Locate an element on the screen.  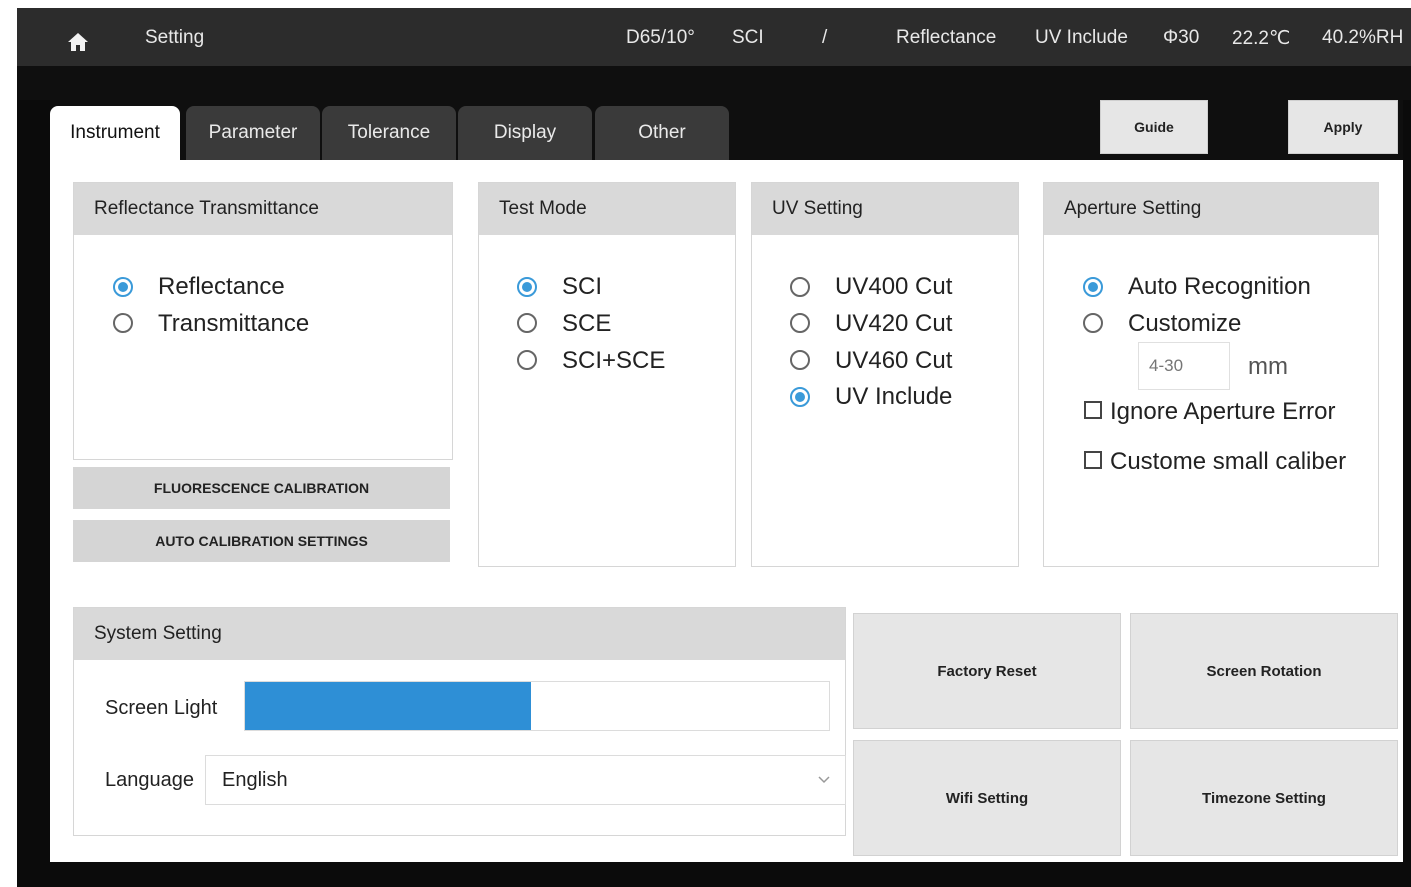
option-label: UV400 Cut is located at coordinates (894, 286).